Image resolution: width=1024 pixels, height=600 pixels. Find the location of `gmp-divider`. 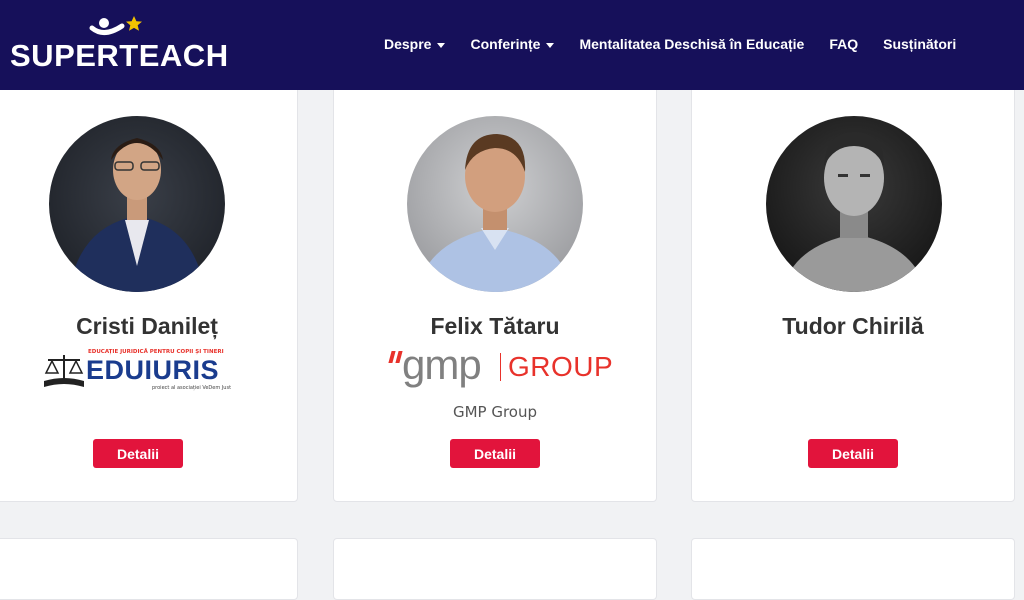

gmp-divider is located at coordinates (500, 367).